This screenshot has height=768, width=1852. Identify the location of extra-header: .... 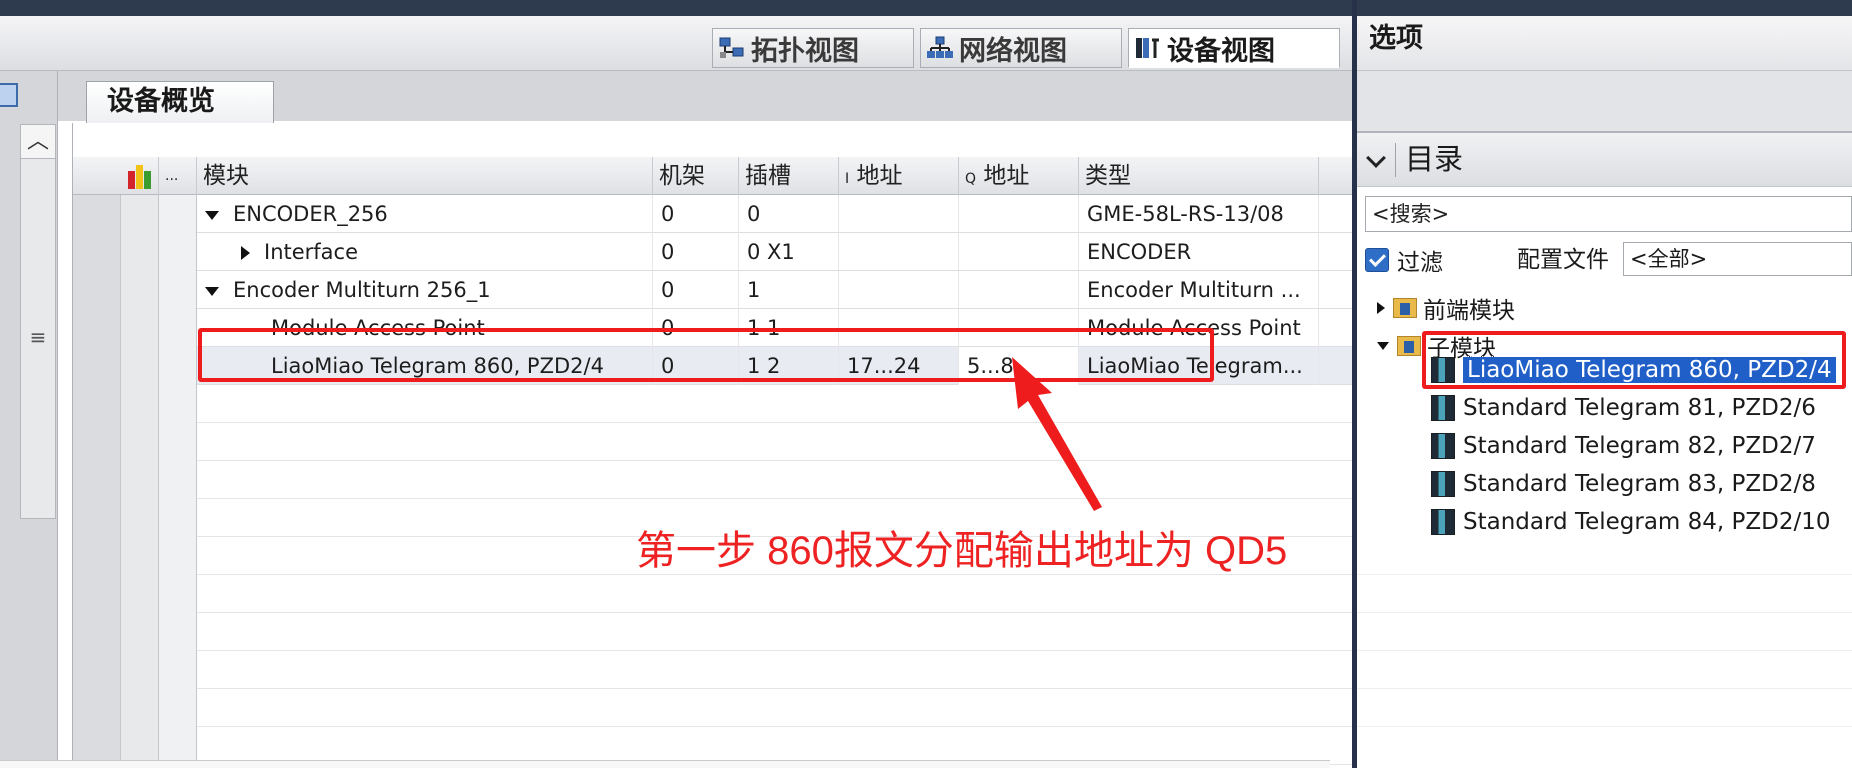
(178, 176).